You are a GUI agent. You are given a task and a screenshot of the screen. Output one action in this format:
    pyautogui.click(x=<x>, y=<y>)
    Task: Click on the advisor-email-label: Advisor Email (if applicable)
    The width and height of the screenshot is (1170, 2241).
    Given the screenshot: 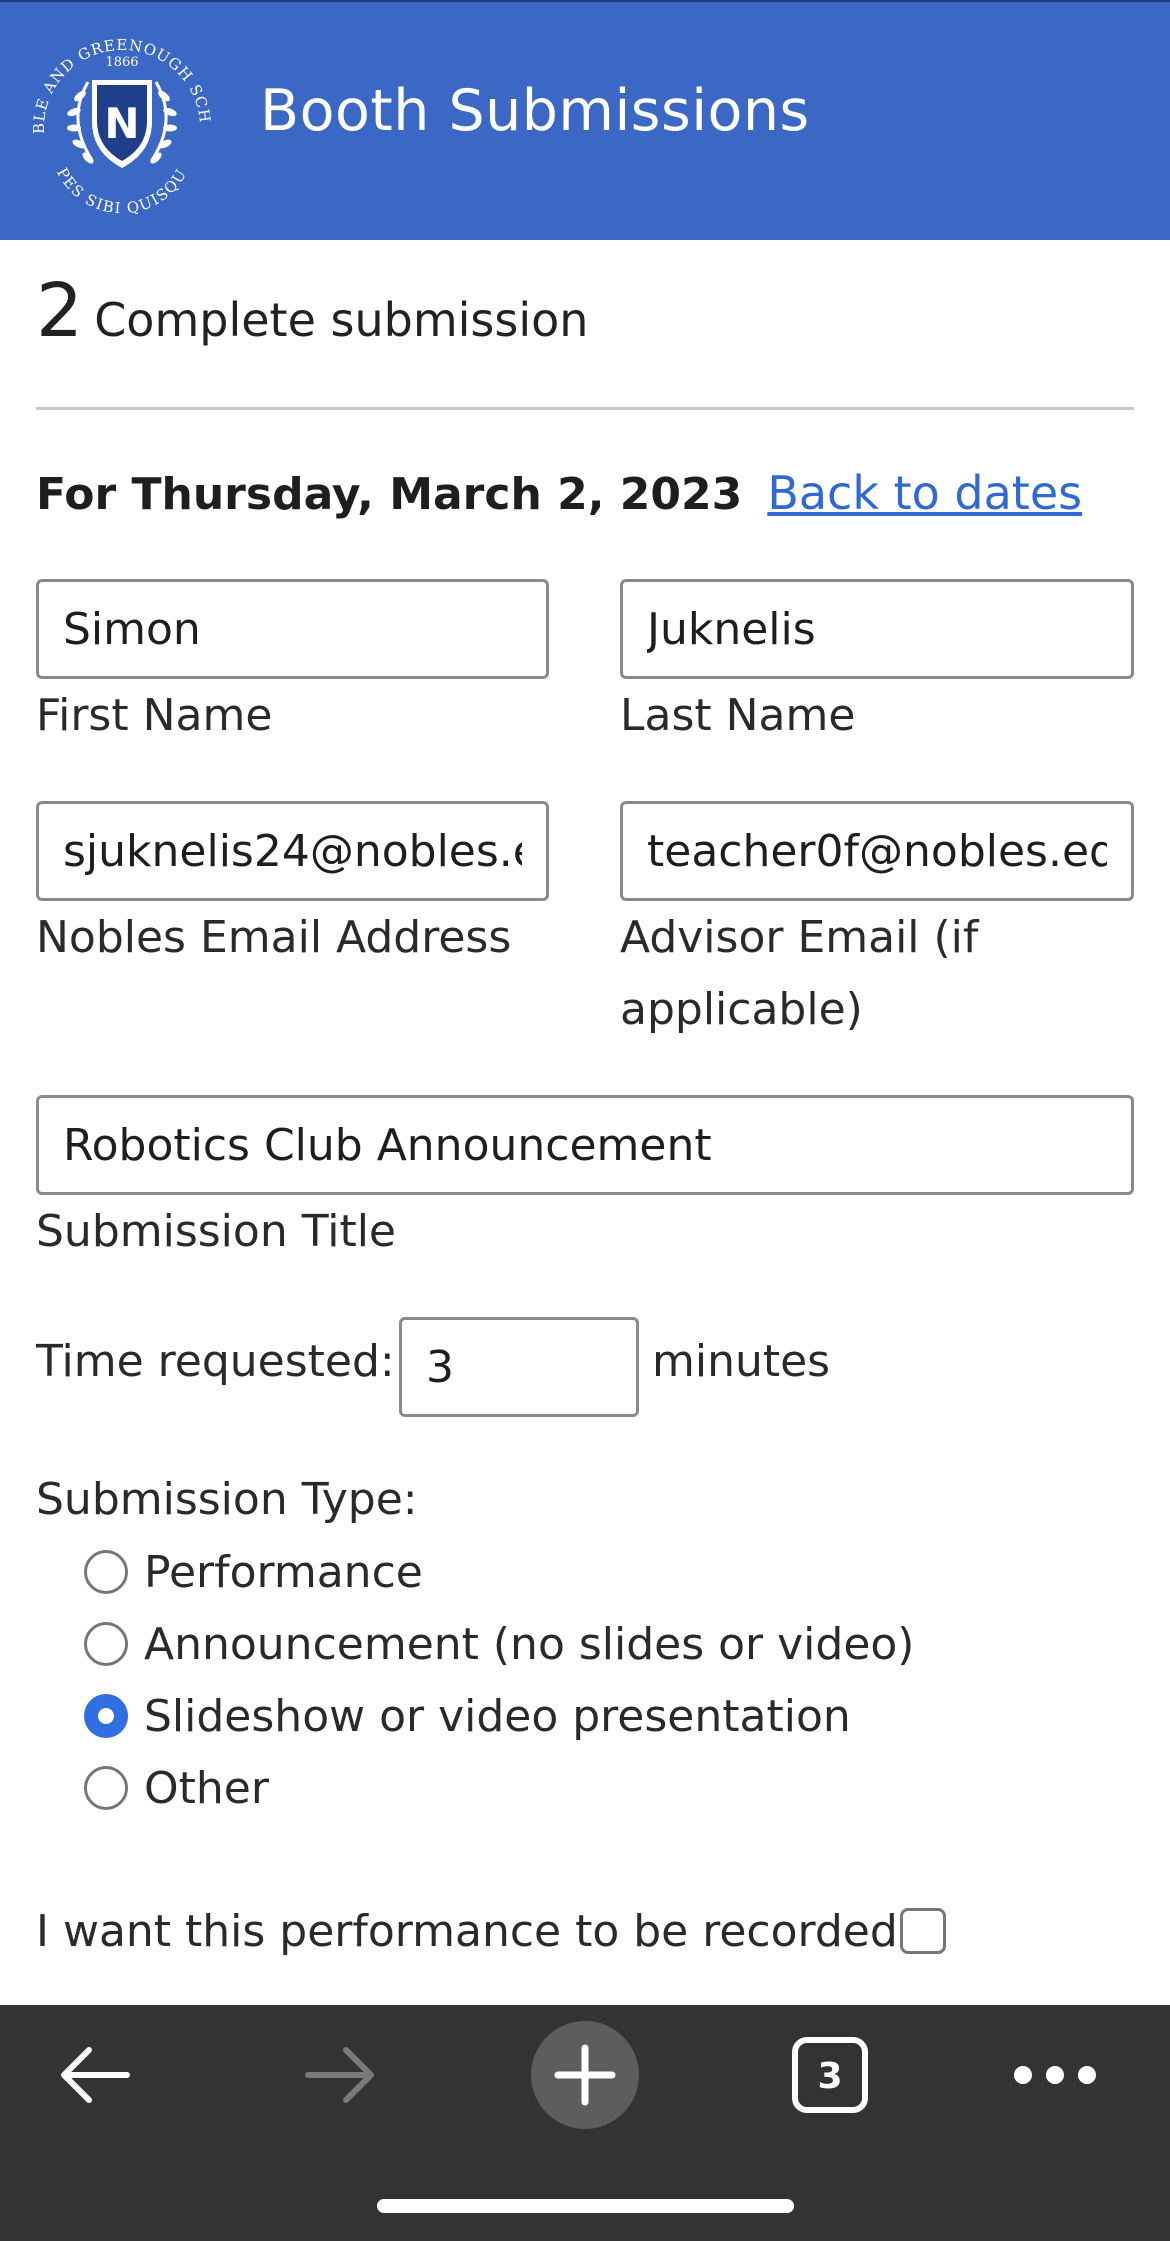 What is the action you would take?
    pyautogui.click(x=799, y=973)
    